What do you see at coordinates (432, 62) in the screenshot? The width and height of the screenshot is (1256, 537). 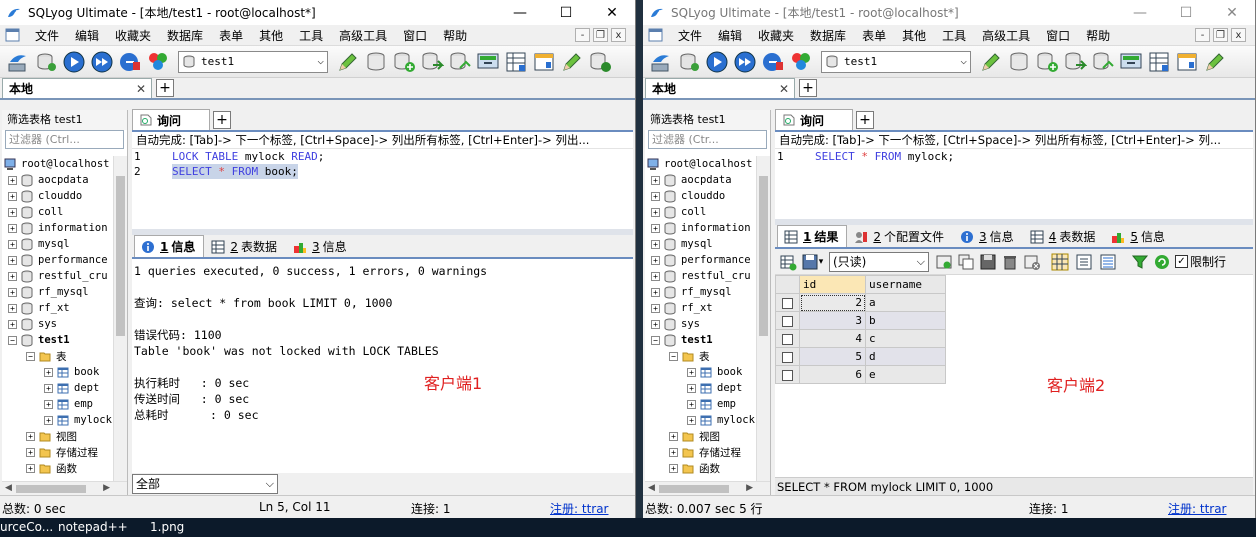 I see `copy-database-button` at bounding box center [432, 62].